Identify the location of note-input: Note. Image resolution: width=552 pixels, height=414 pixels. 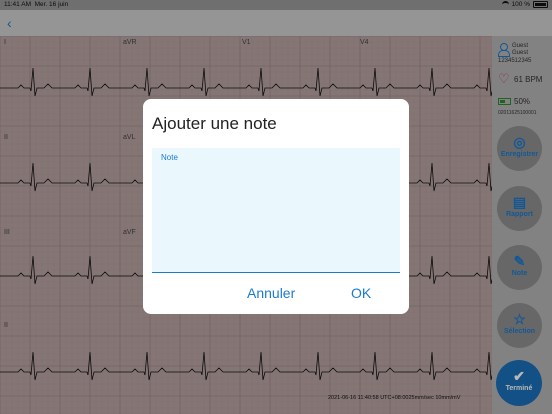
(276, 210).